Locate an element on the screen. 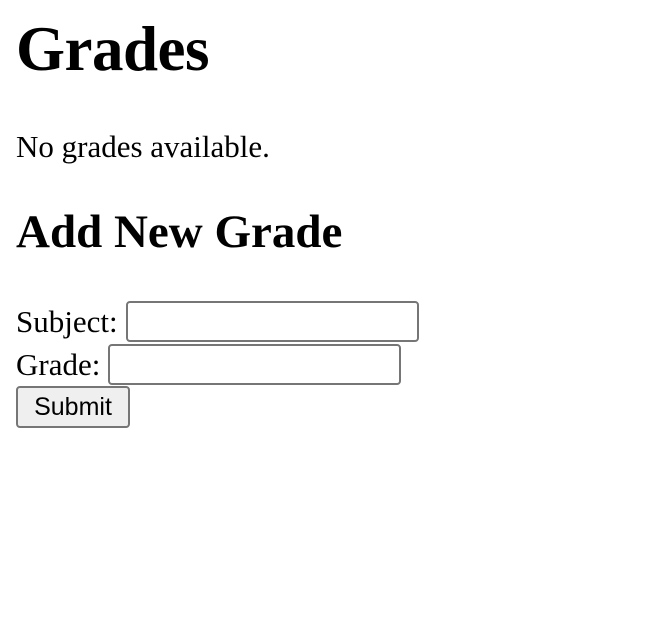  add-grade-form: Subject: Grade: Submit is located at coordinates (217, 364).